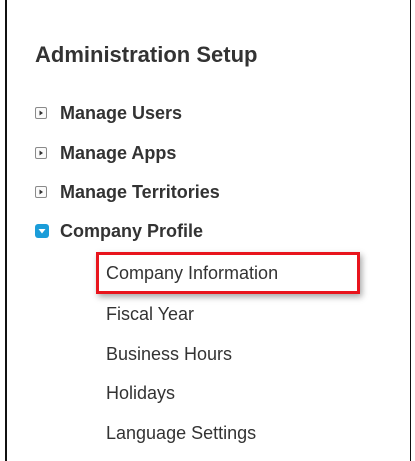 This screenshot has height=461, width=415. I want to click on sub-link-fiscal-year: Fiscal Year, so click(150, 314).